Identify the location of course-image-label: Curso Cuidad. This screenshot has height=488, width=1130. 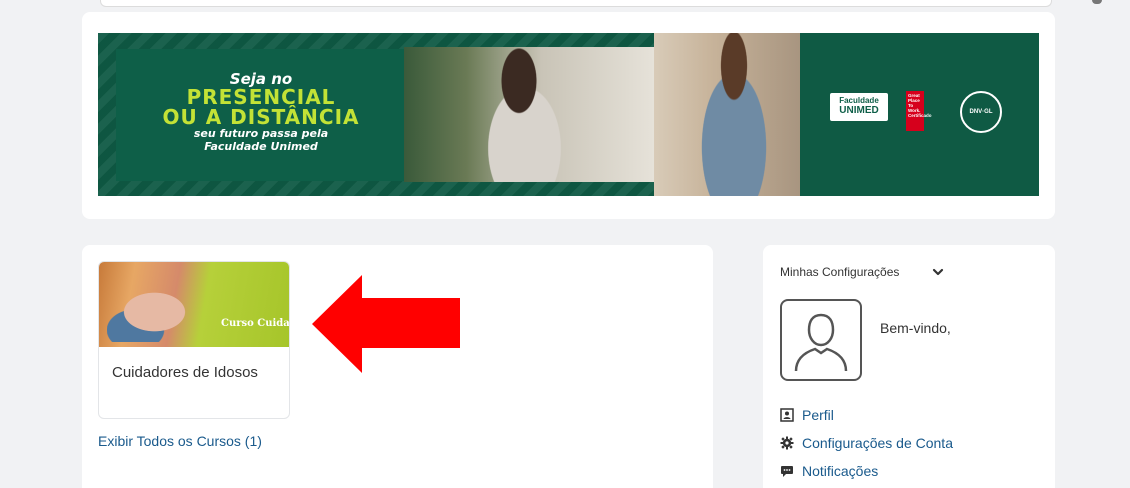
(255, 323).